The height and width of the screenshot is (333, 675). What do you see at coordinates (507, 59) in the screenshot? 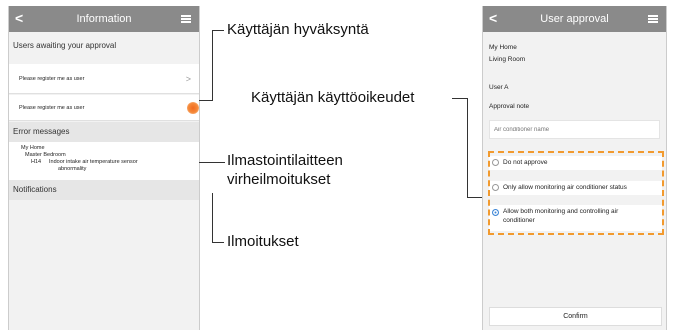
I see `room-name: Living Room` at bounding box center [507, 59].